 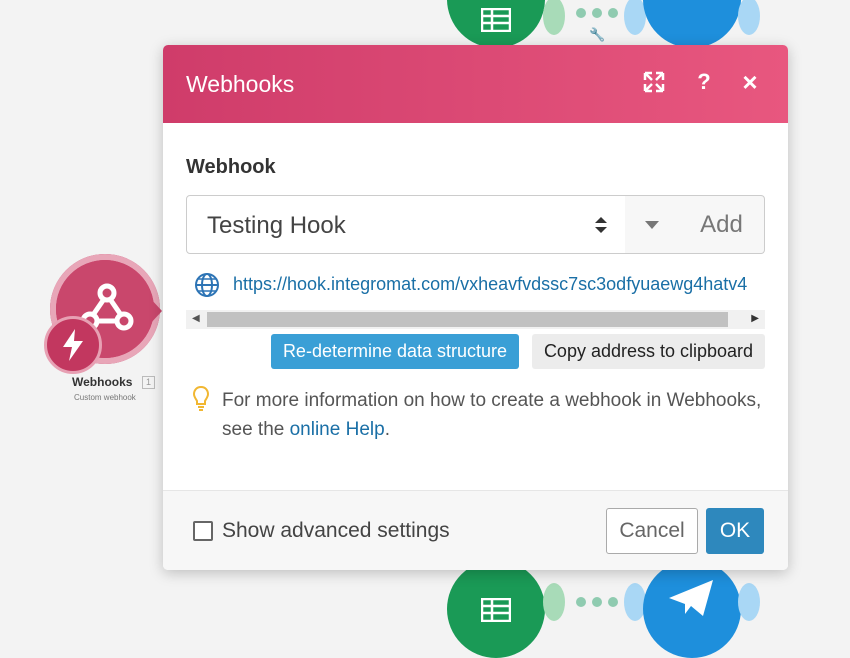 What do you see at coordinates (102, 382) in the screenshot?
I see `module-name: Webhooks` at bounding box center [102, 382].